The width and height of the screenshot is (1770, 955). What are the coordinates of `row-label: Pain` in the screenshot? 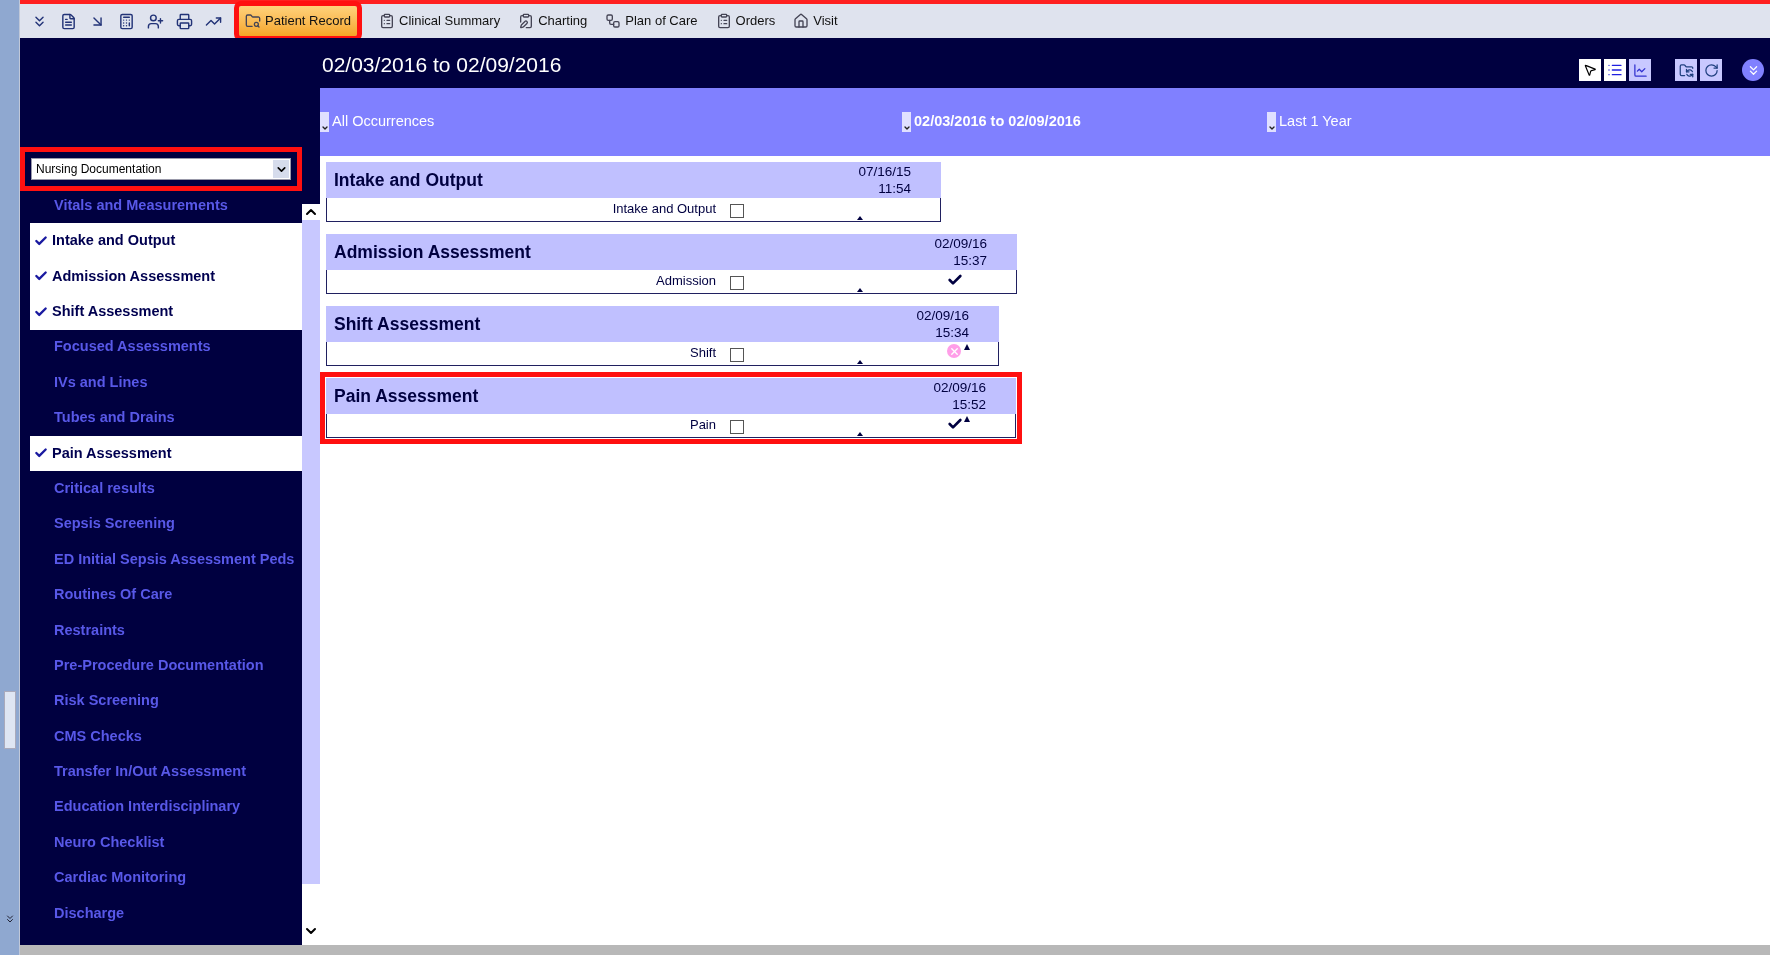 It's located at (702, 425).